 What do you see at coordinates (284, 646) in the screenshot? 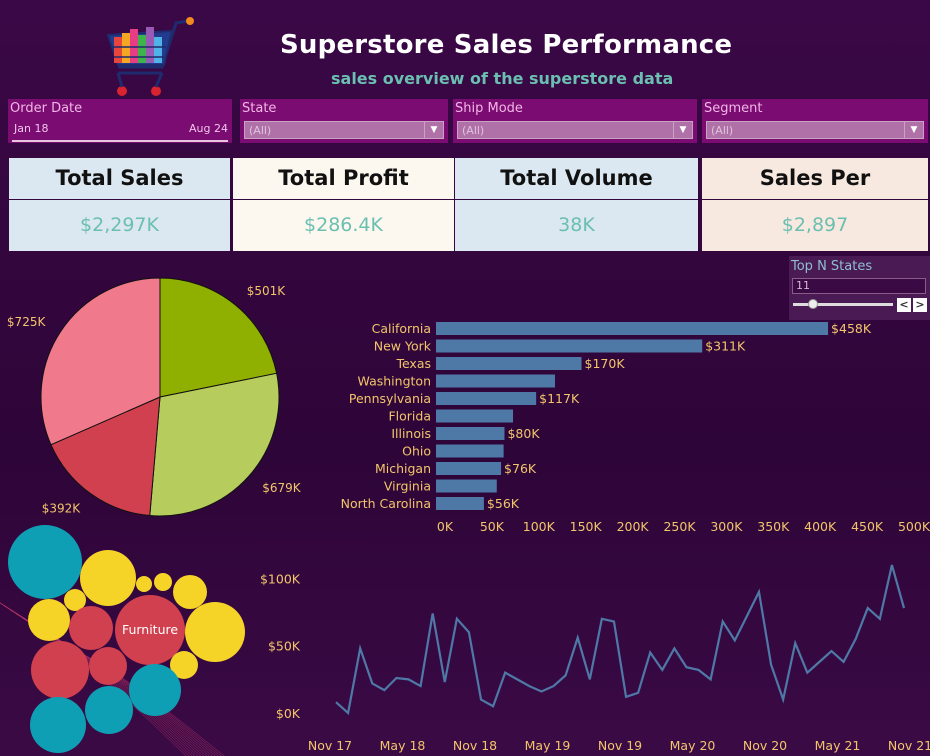
I see `y-tick-label: $50K` at bounding box center [284, 646].